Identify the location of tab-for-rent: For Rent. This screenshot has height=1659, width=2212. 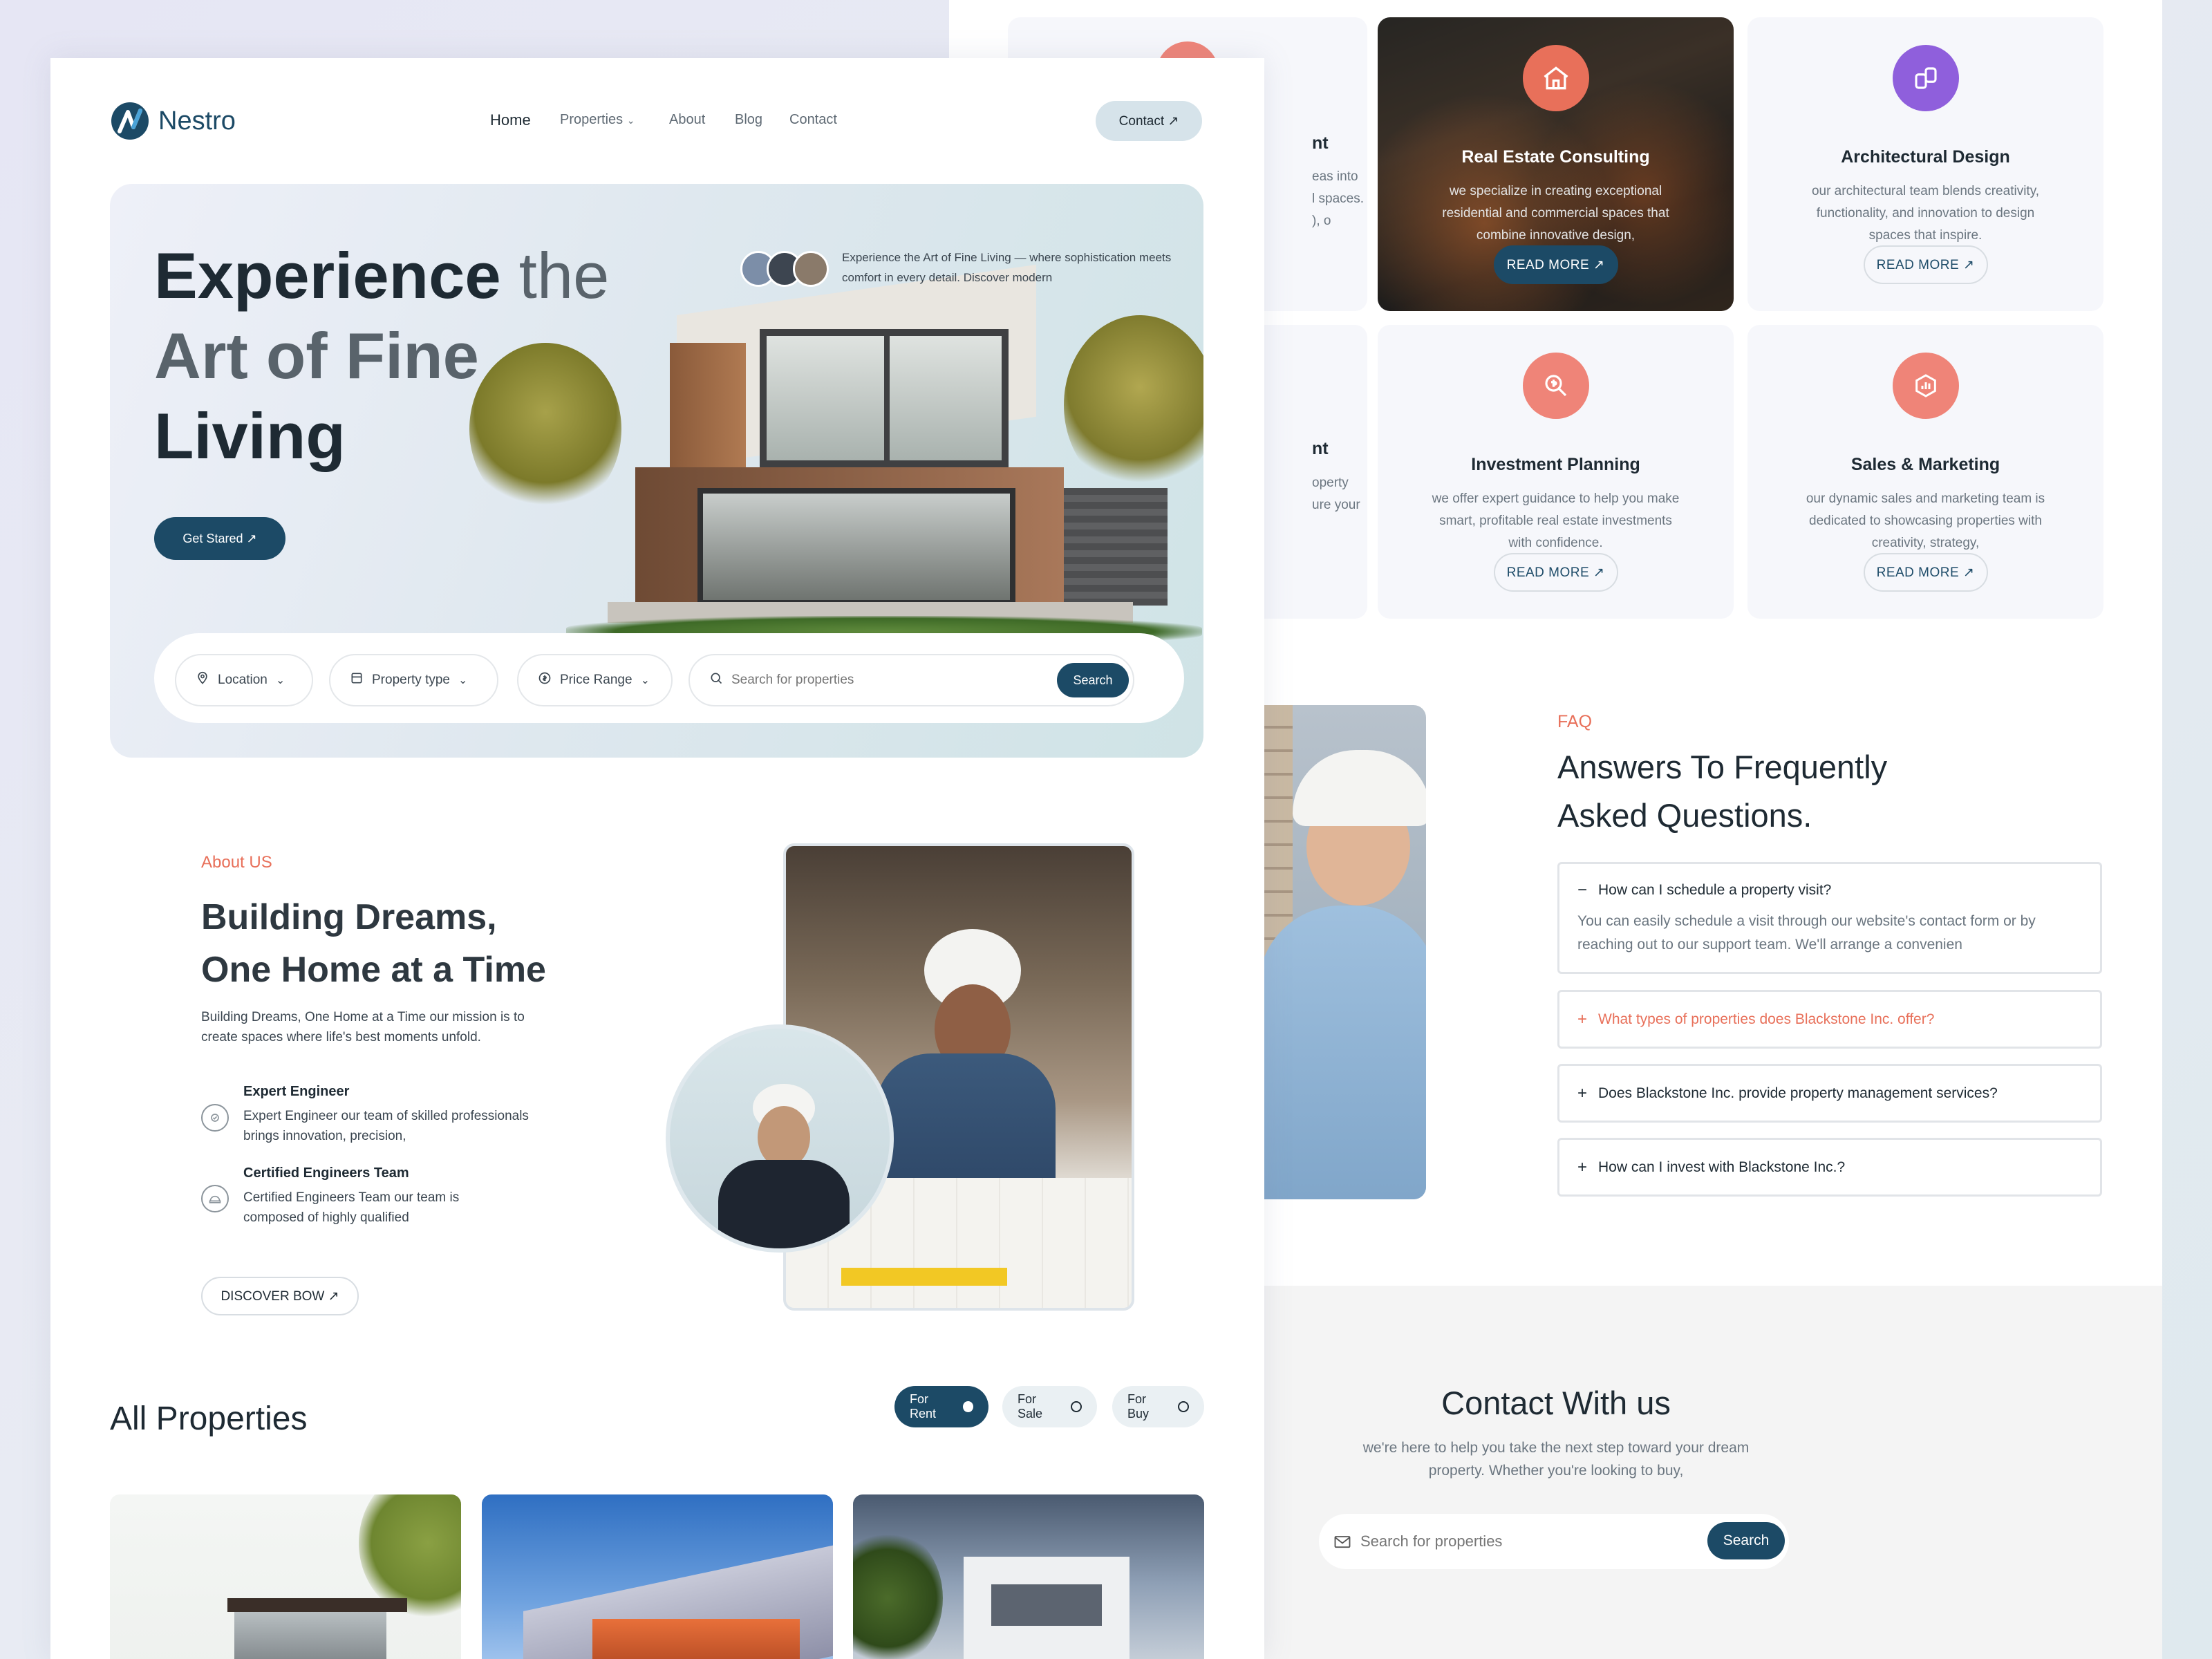
(941, 1406).